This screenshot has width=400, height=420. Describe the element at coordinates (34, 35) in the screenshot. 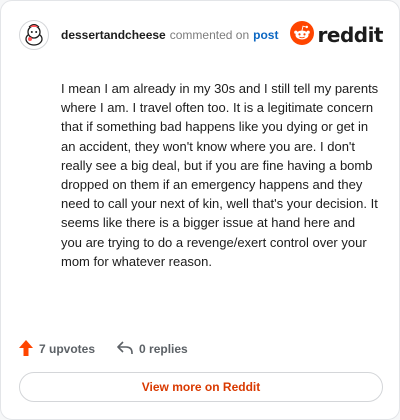

I see `snoo-avatar-icon` at that location.